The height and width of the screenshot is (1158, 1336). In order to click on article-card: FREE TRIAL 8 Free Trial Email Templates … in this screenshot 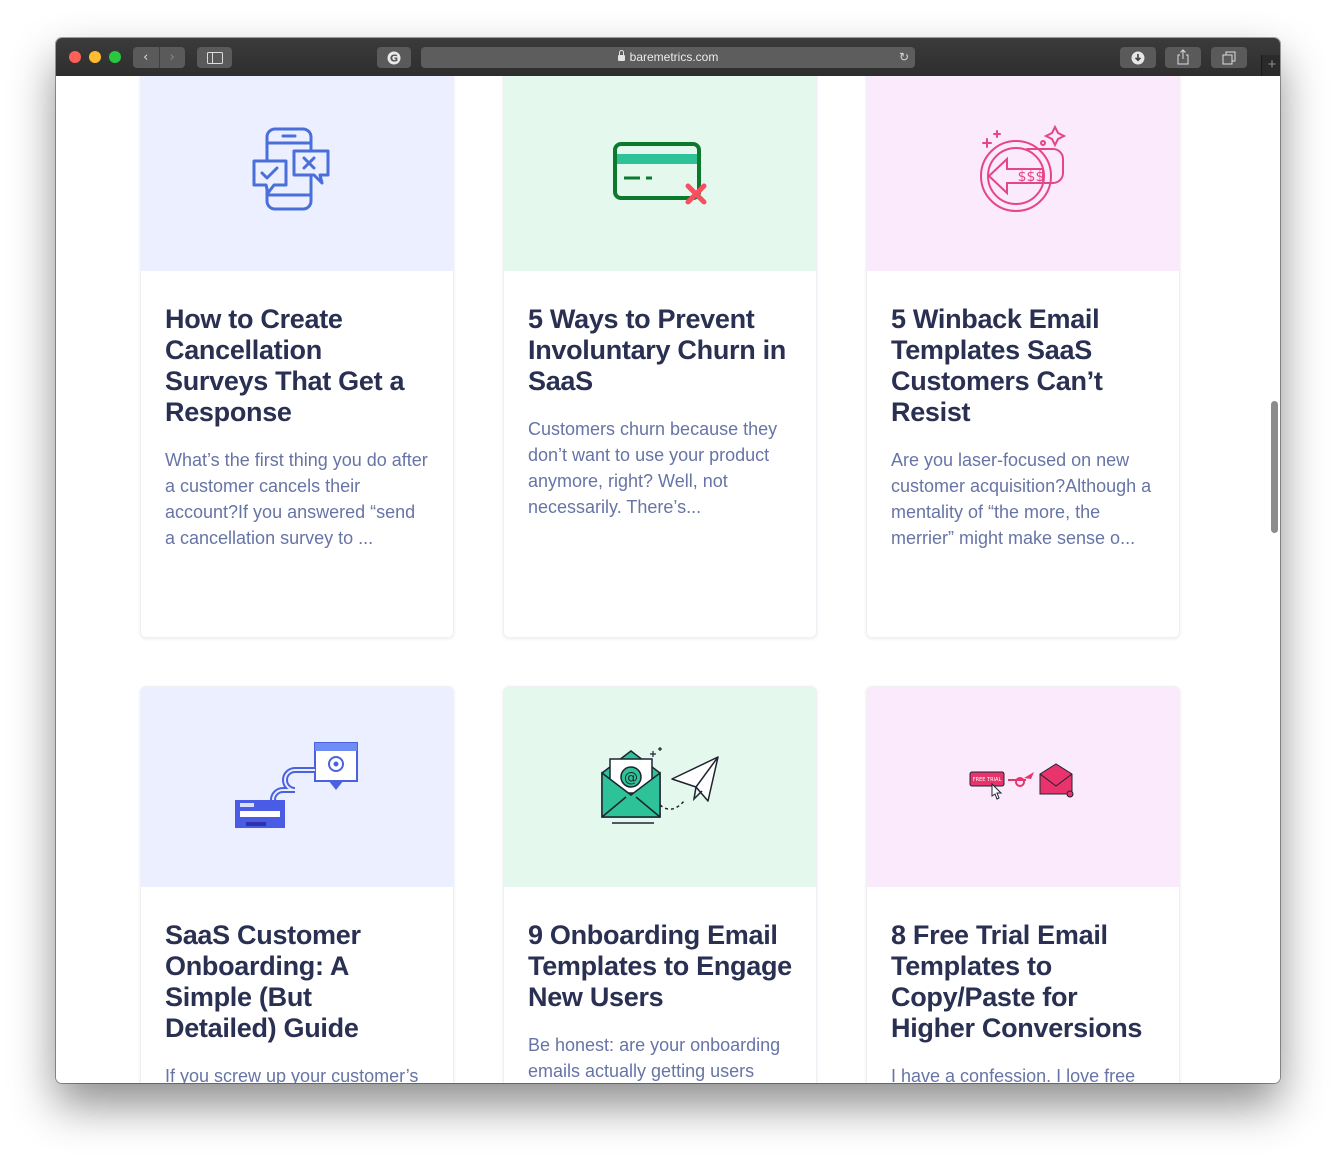, I will do `click(1023, 884)`.